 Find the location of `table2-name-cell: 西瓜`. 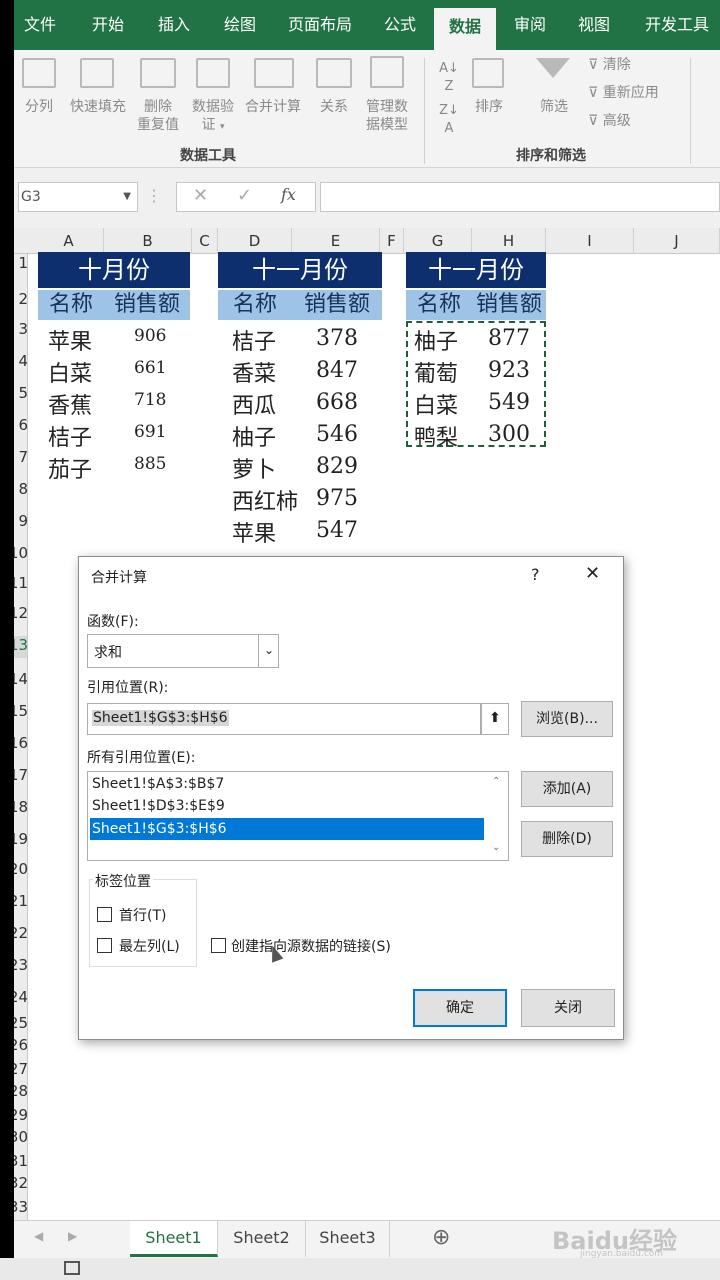

table2-name-cell: 西瓜 is located at coordinates (254, 404).